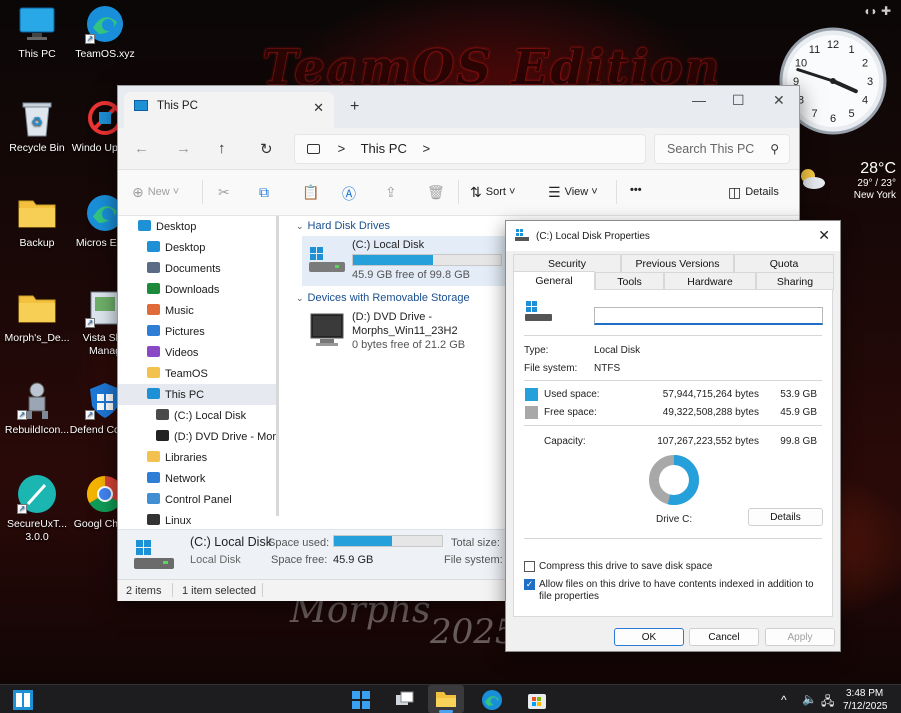  I want to click on weather-widget: 28°C 29° / 23° New York, so click(846, 181).